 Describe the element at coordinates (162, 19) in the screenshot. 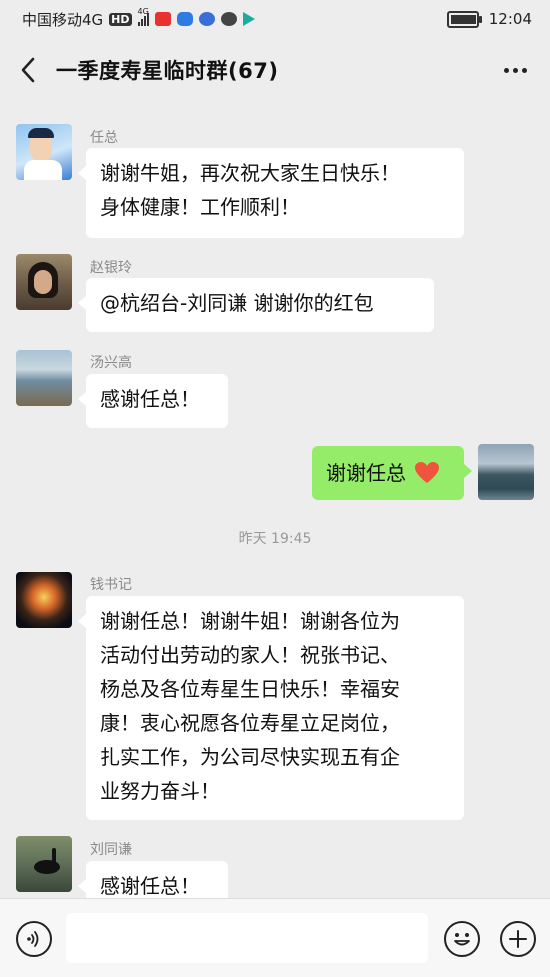

I see `toutiao-app-icon` at that location.